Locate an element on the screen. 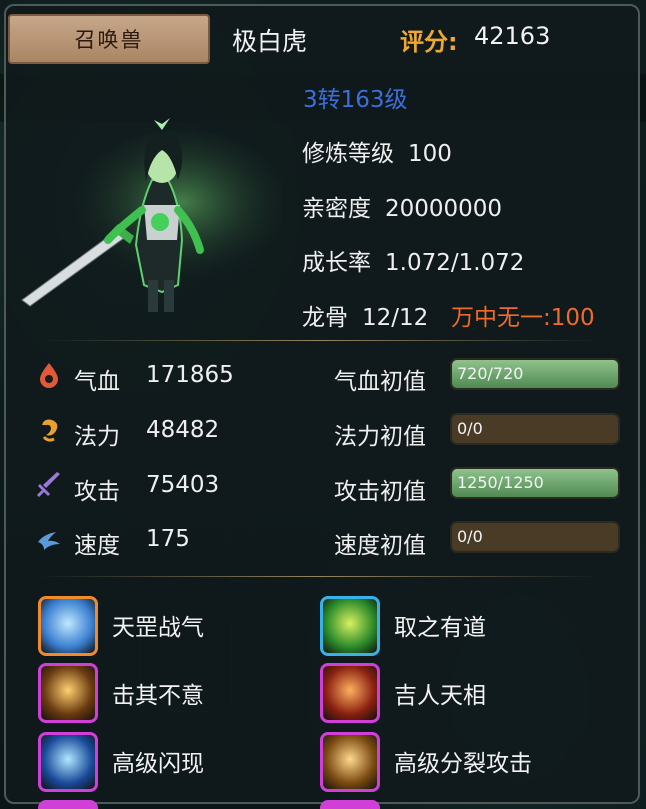 This screenshot has width=646, height=809. skill-name: 高级分裂攻击 is located at coordinates (463, 764).